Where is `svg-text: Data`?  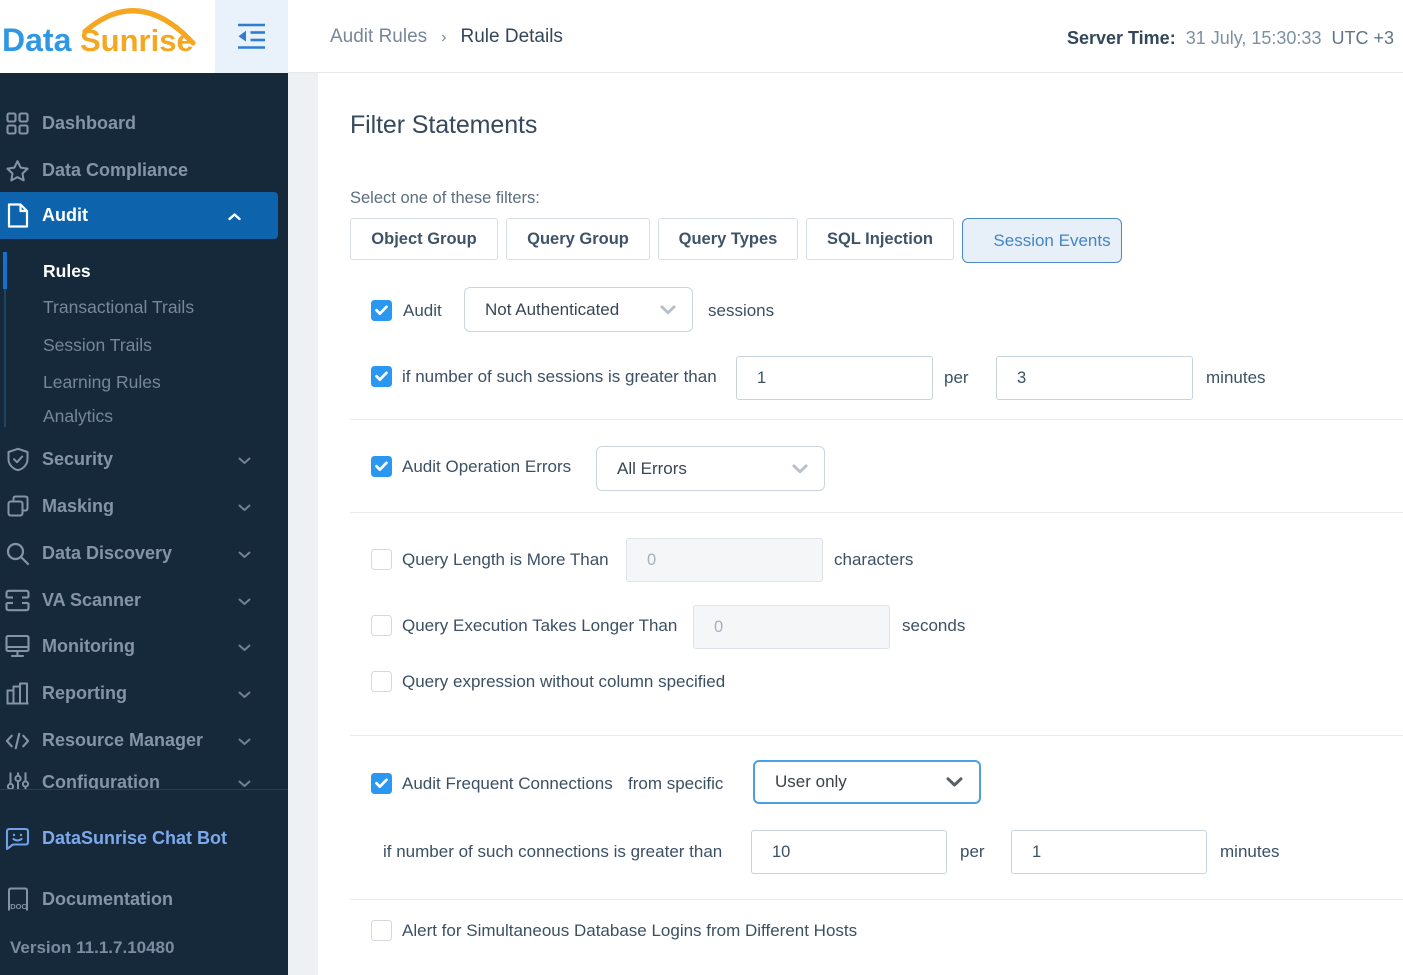
svg-text: Data is located at coordinates (37, 40).